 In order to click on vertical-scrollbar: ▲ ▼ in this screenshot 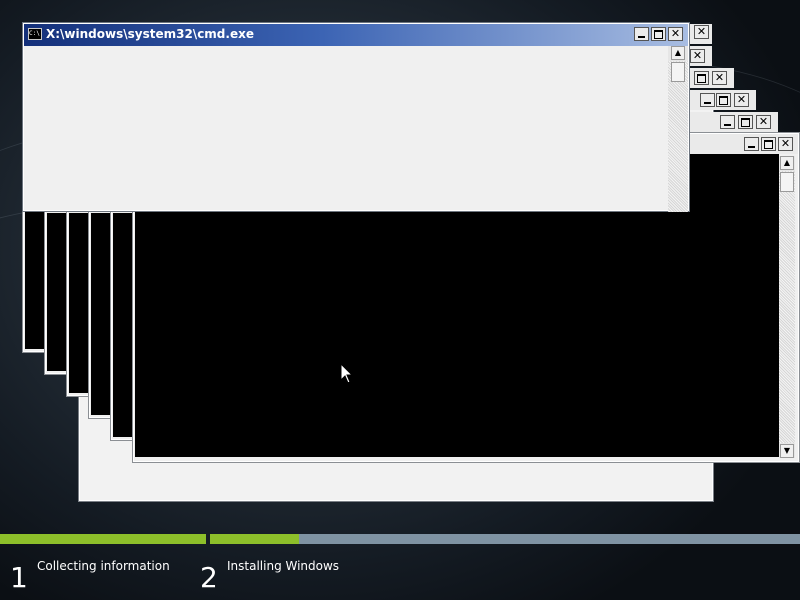, I will do `click(787, 307)`.